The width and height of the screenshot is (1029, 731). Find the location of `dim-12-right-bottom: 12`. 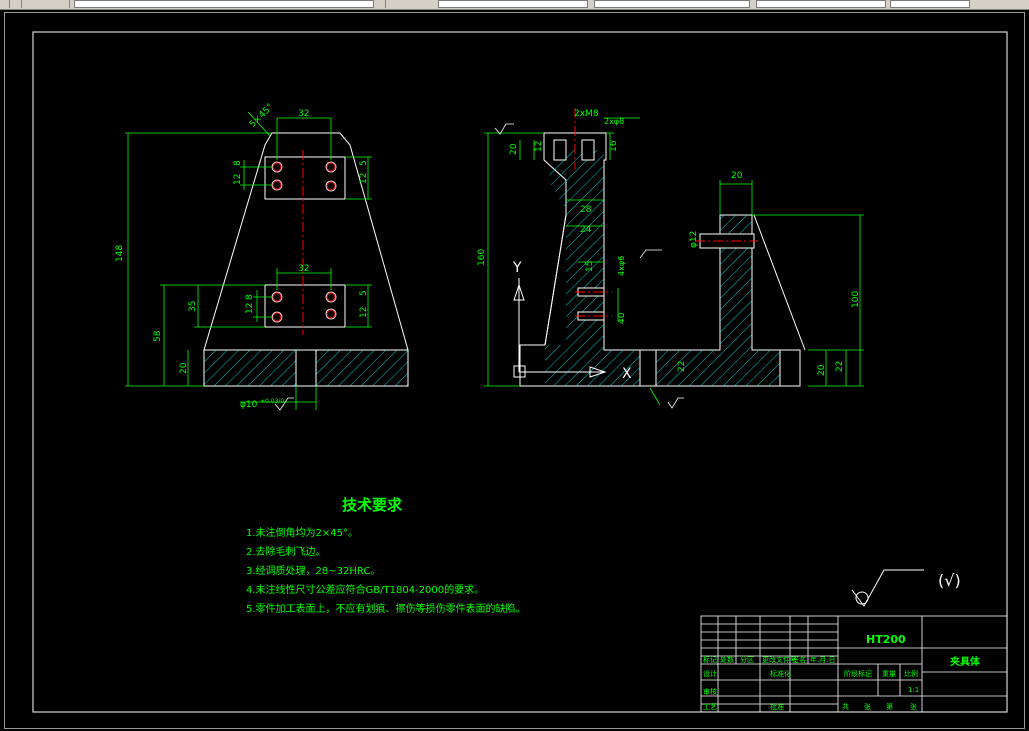

dim-12-right-bottom: 12 is located at coordinates (364, 312).